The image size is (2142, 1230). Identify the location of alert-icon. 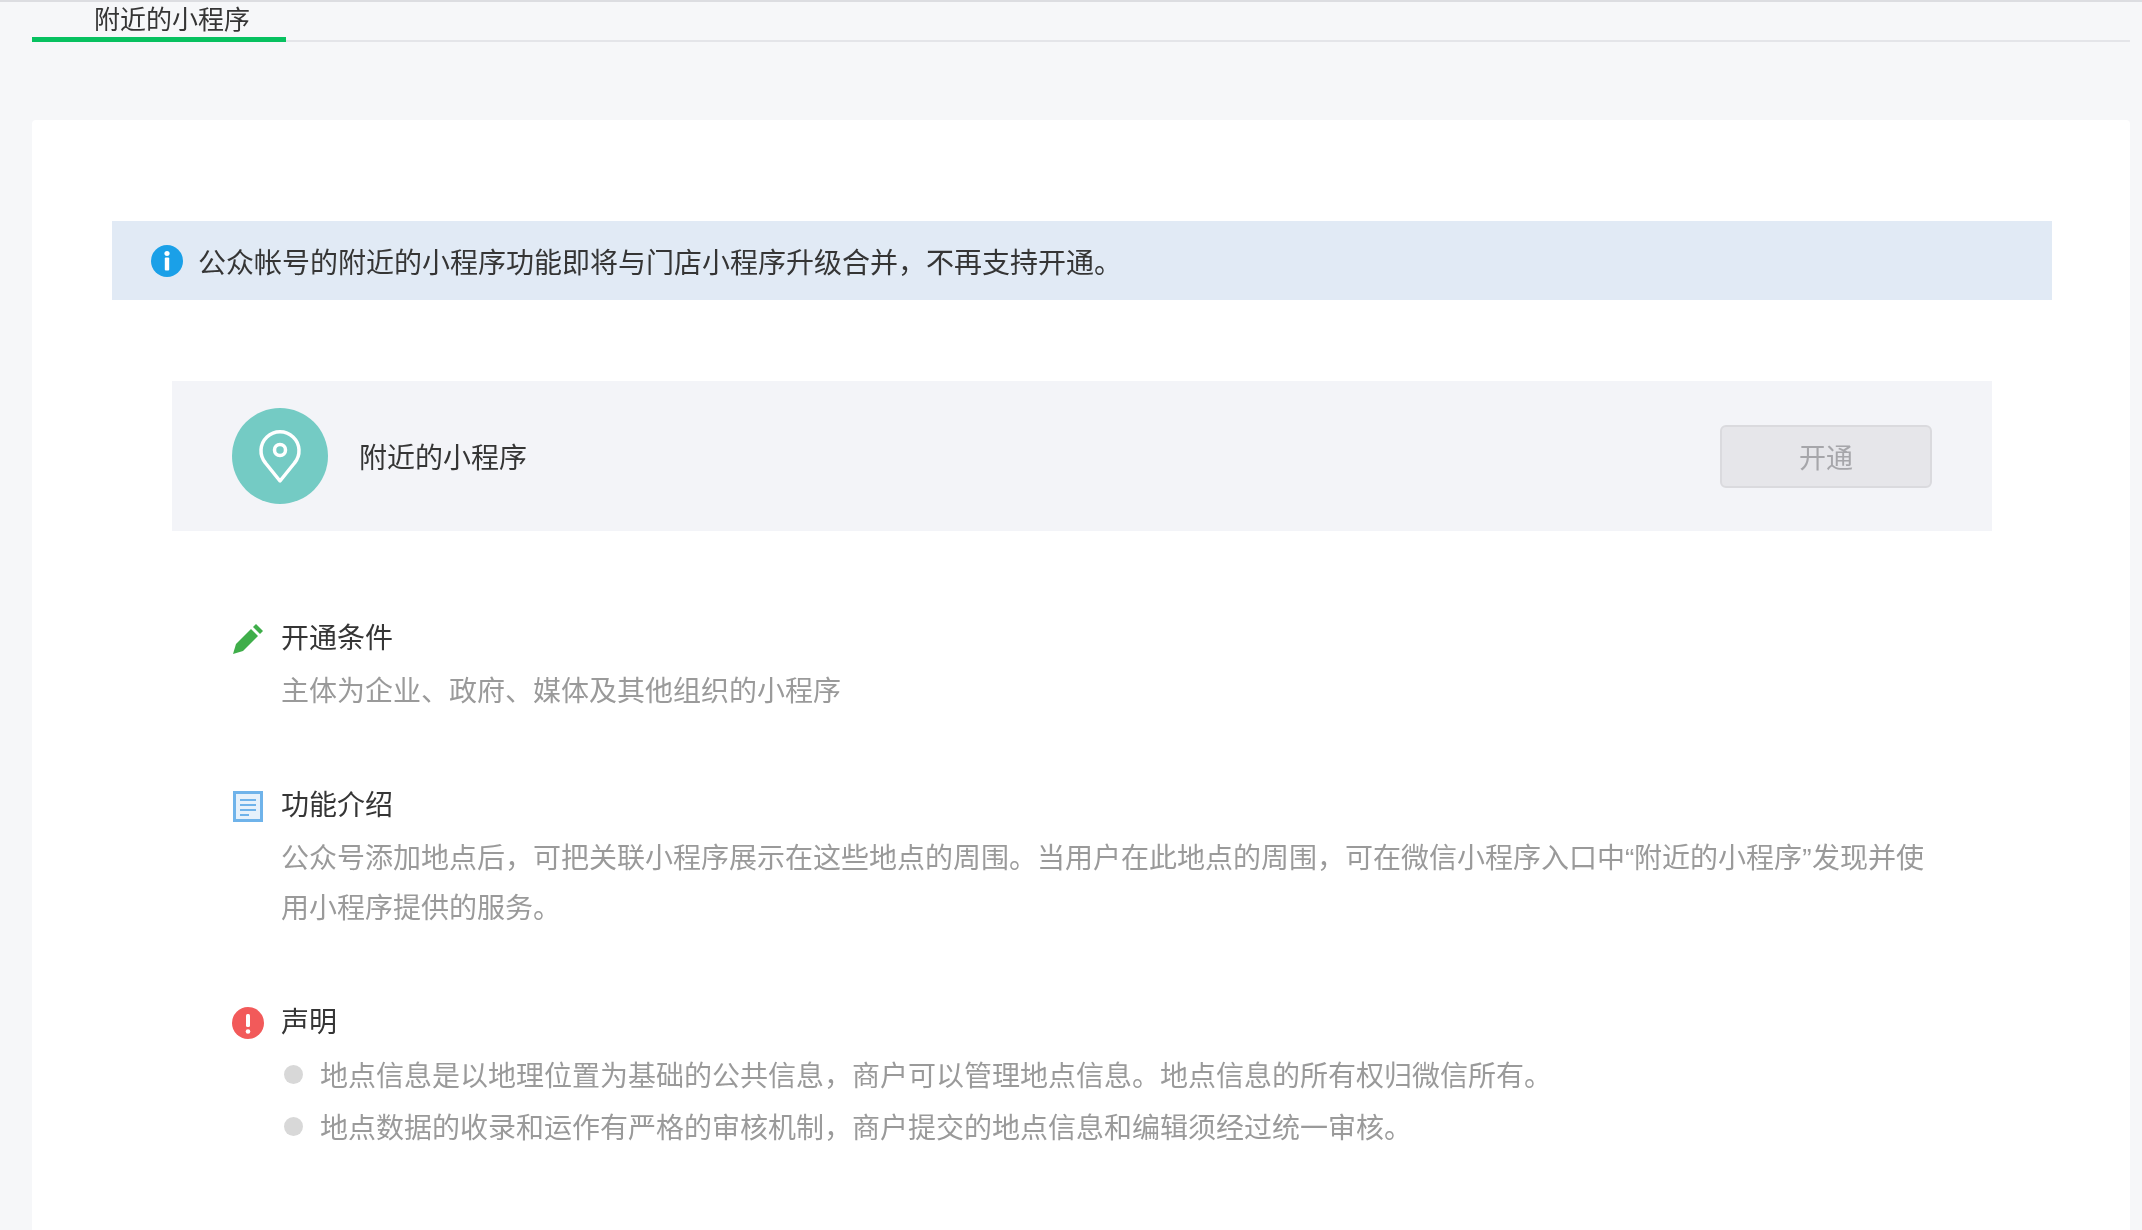
(248, 1023).